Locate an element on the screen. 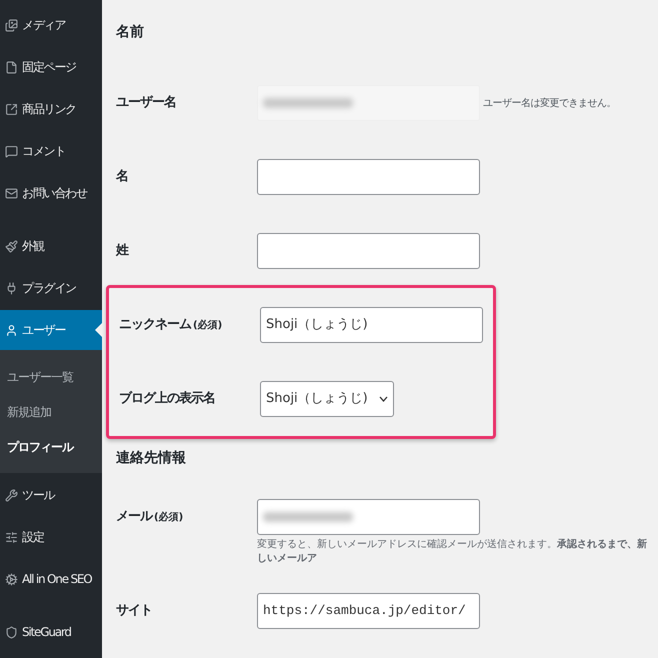  field-label: サイト is located at coordinates (134, 611).